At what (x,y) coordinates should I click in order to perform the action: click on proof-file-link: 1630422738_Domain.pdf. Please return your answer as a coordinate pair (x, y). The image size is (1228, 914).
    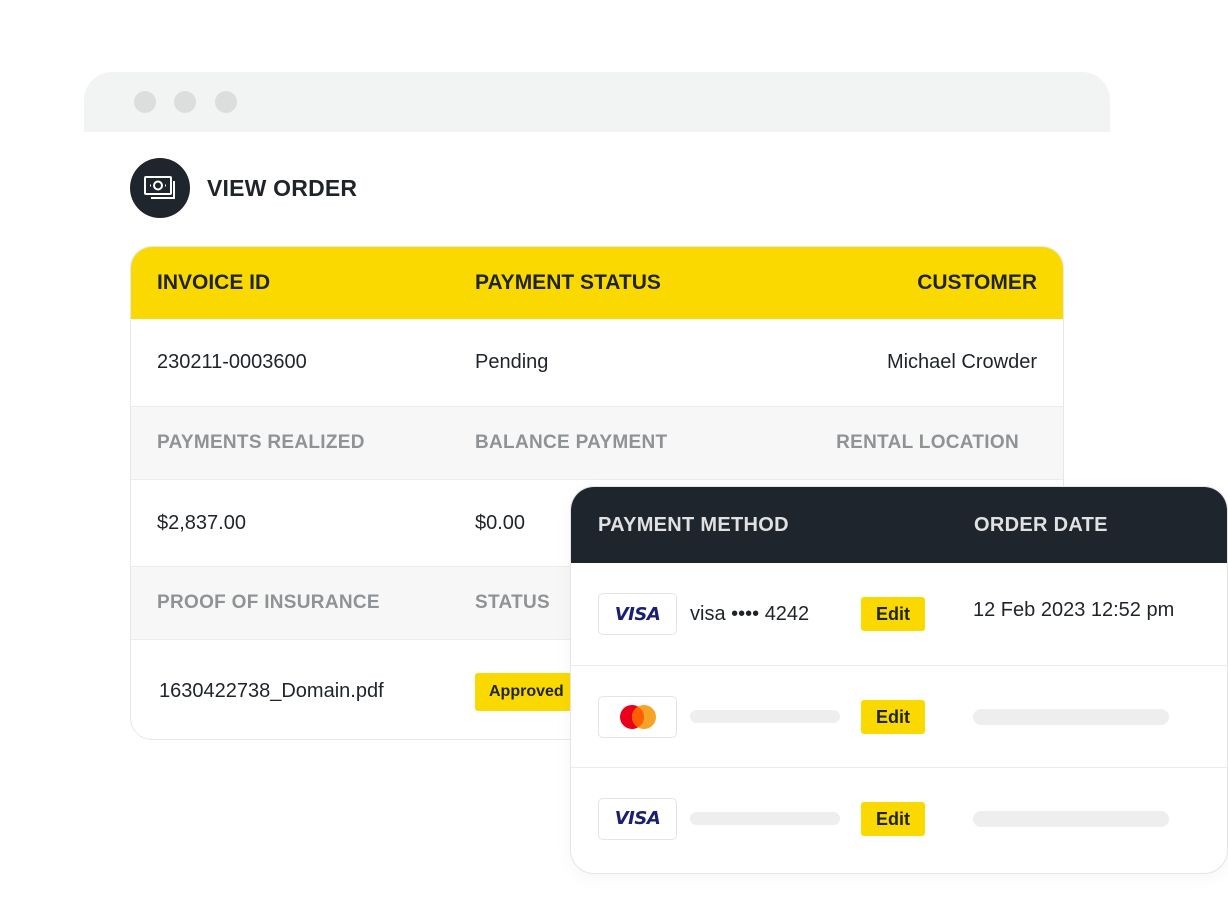
    Looking at the image, I should click on (316, 691).